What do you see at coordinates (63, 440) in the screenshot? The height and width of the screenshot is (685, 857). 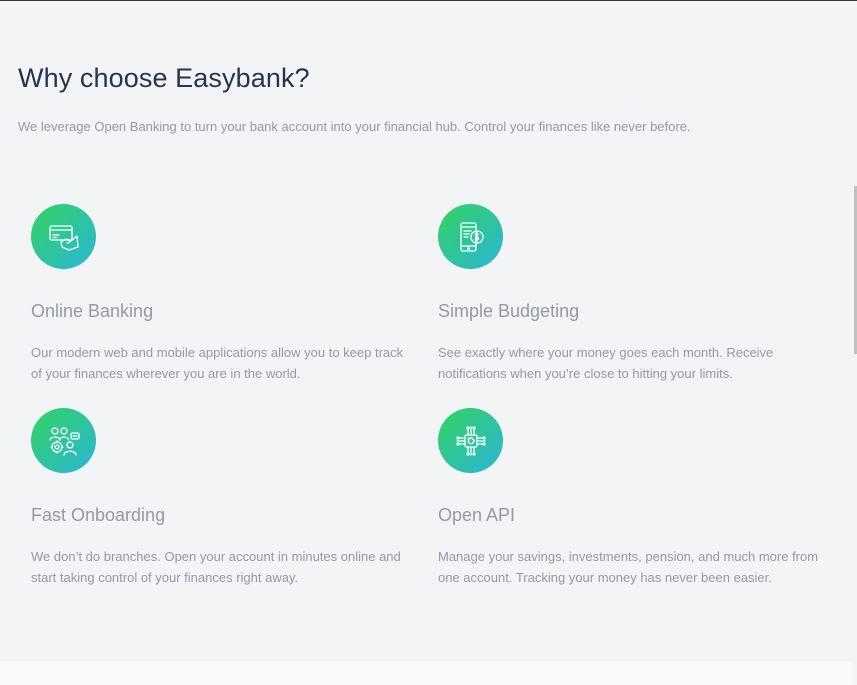 I see `fast-onboarding-icon` at bounding box center [63, 440].